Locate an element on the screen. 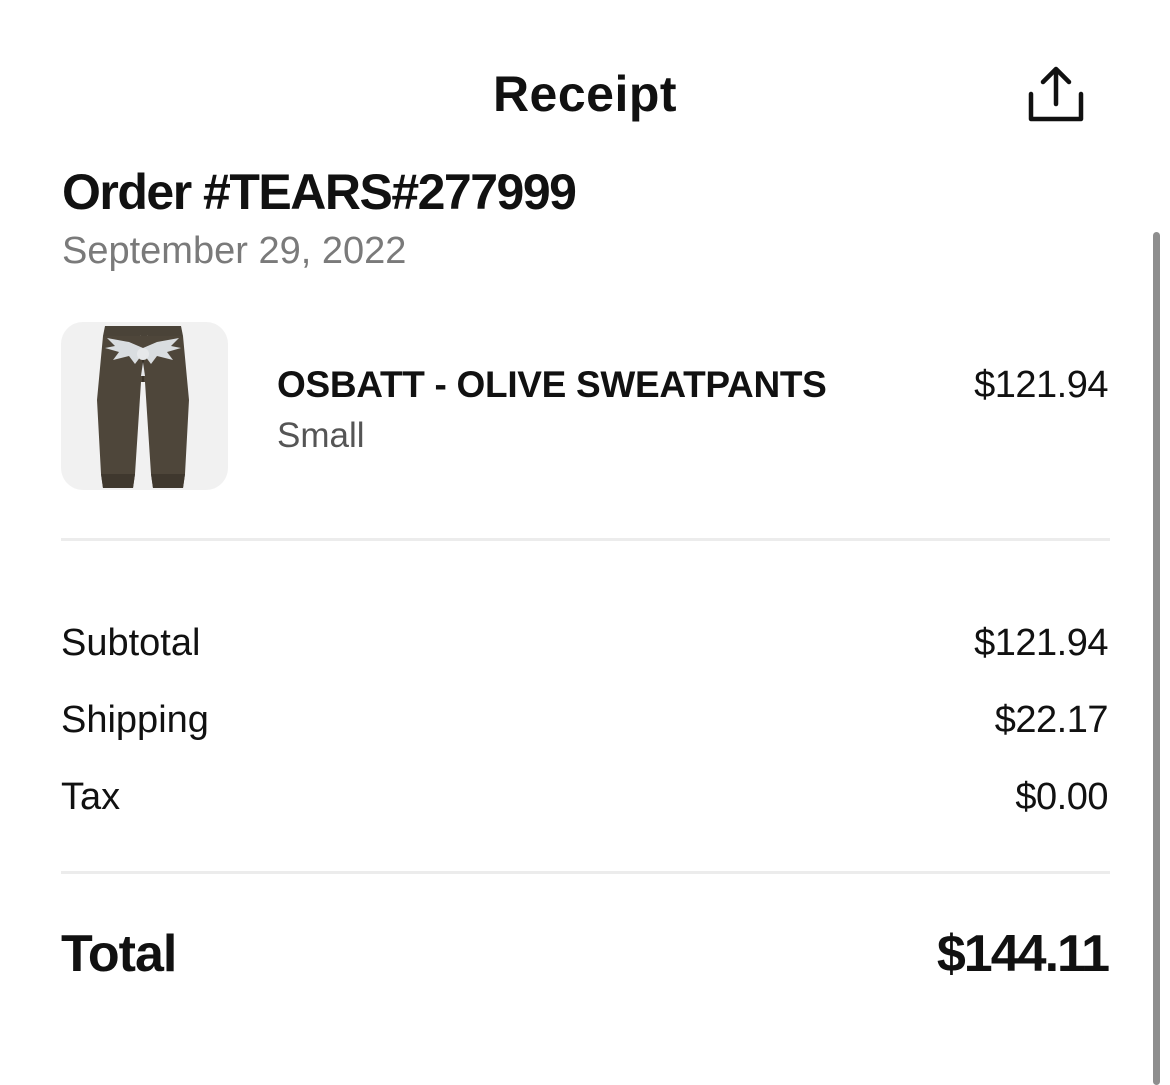  product-thumbnail is located at coordinates (144, 406).